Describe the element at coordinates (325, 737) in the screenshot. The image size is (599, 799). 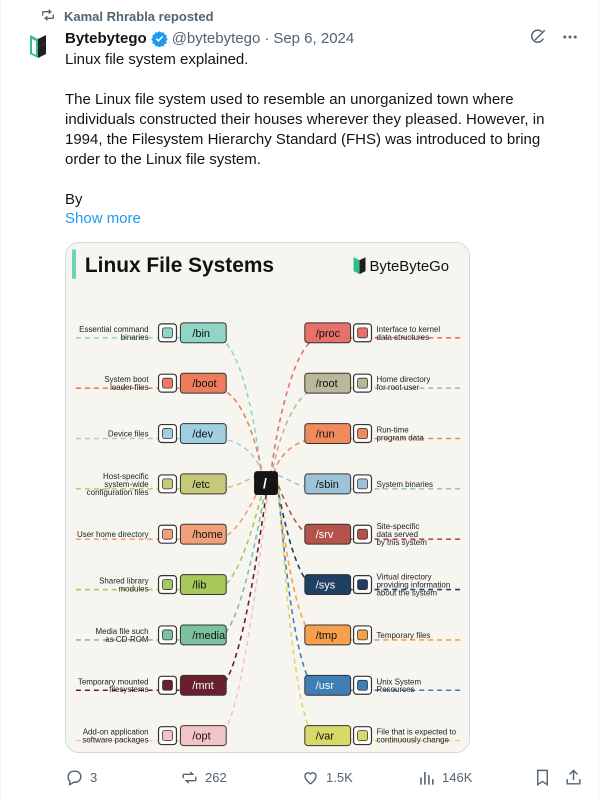
I see `dir-label: /var` at that location.